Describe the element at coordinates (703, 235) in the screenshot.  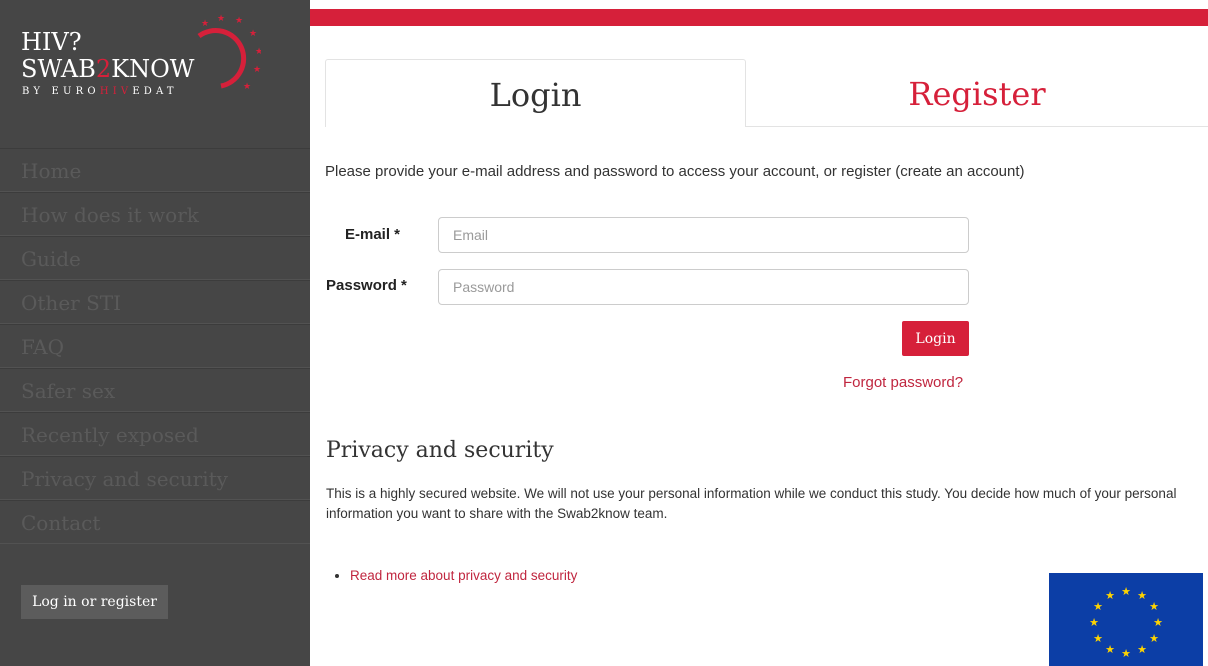
I see `email-field` at that location.